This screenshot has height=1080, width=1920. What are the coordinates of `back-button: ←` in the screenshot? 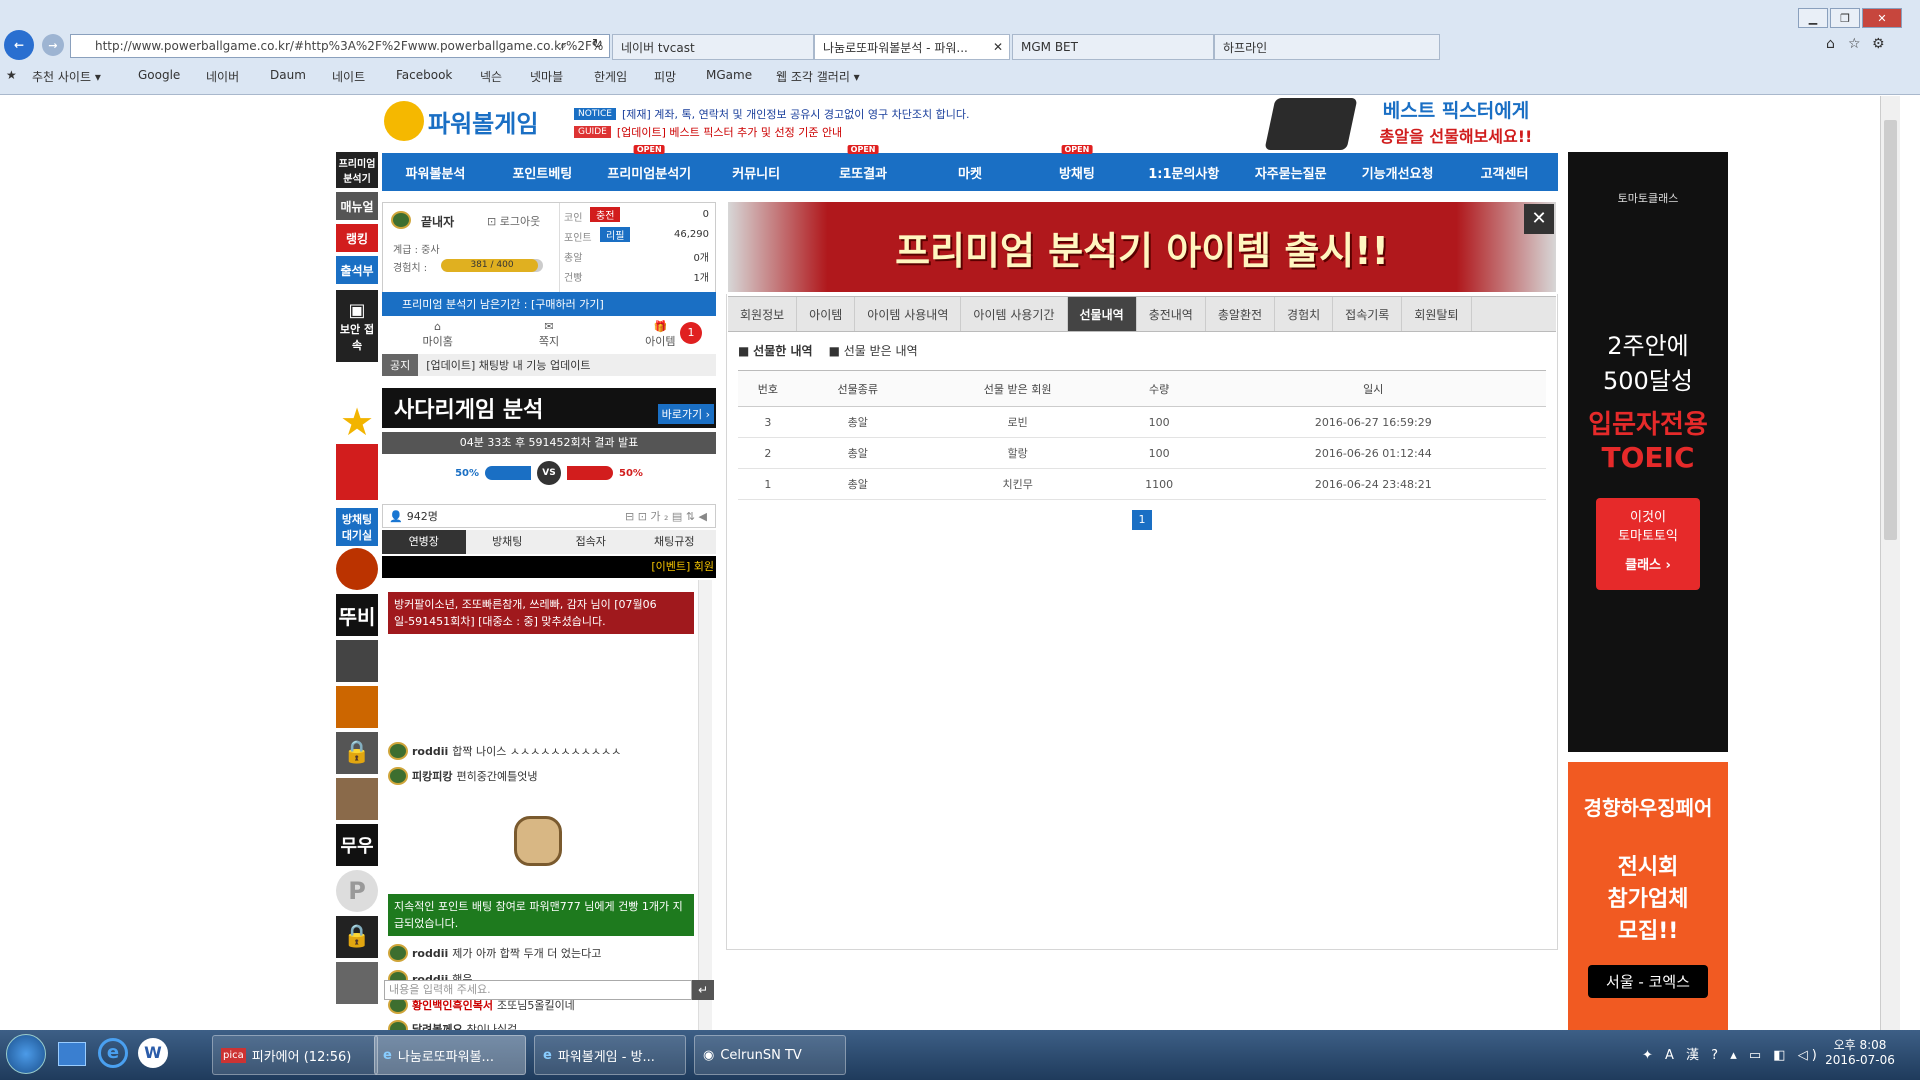 It's located at (19, 45).